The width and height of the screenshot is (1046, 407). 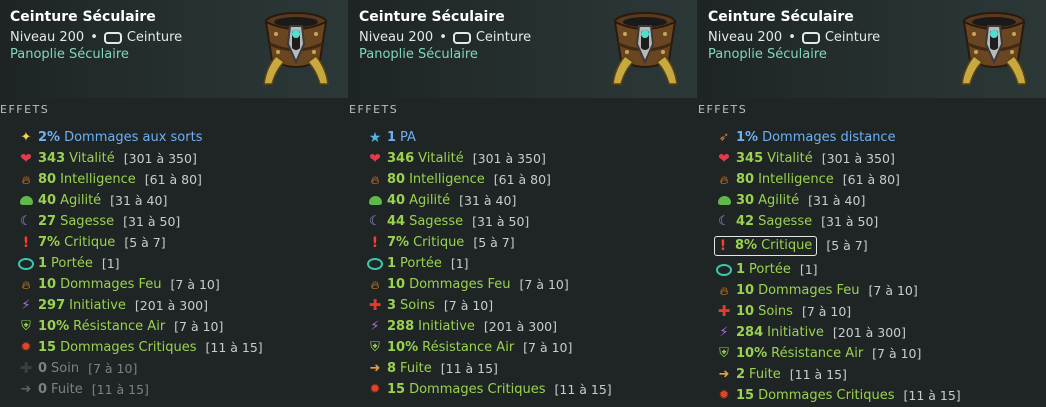 I want to click on effect-value: 297, so click(x=52, y=305).